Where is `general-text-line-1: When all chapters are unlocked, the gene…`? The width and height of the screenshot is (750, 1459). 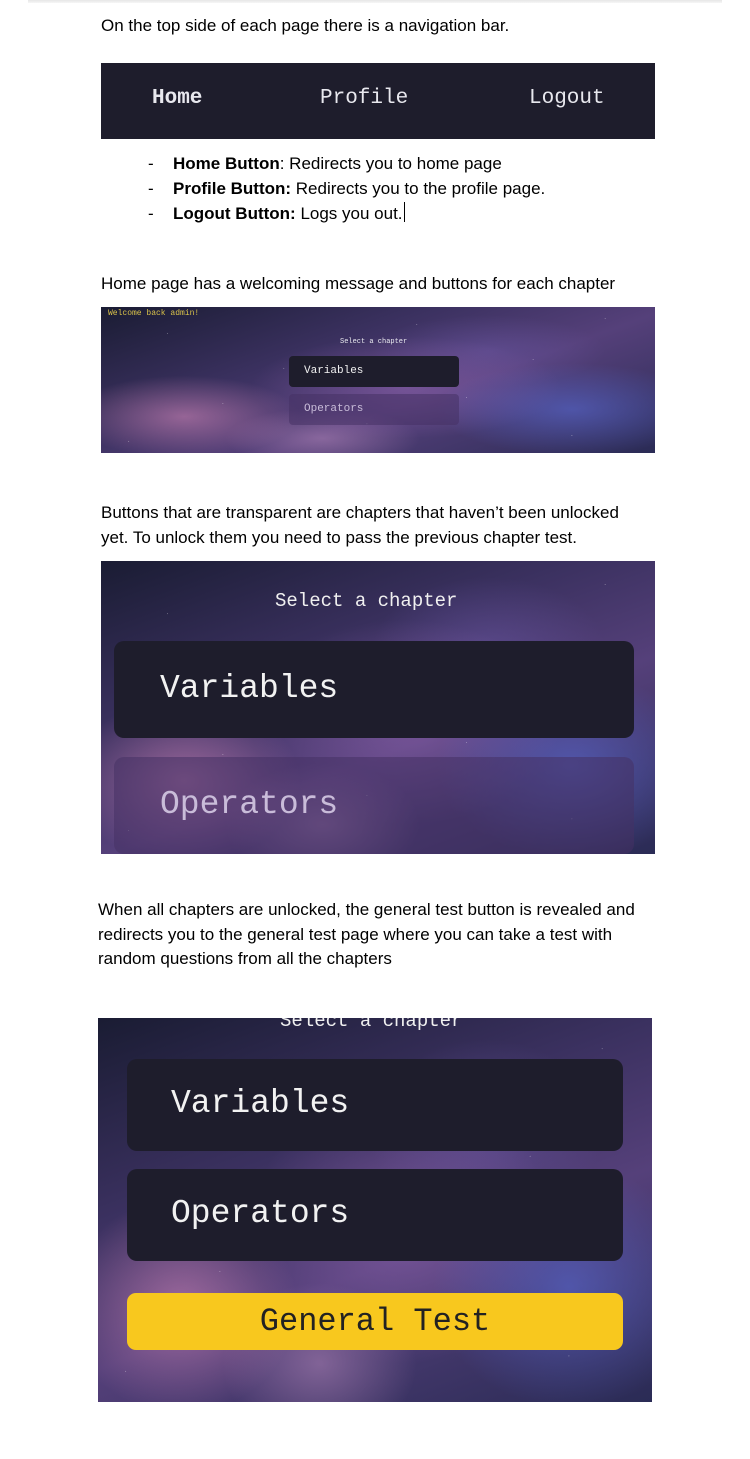
general-text-line-1: When all chapters are unlocked, the gene… is located at coordinates (366, 909).